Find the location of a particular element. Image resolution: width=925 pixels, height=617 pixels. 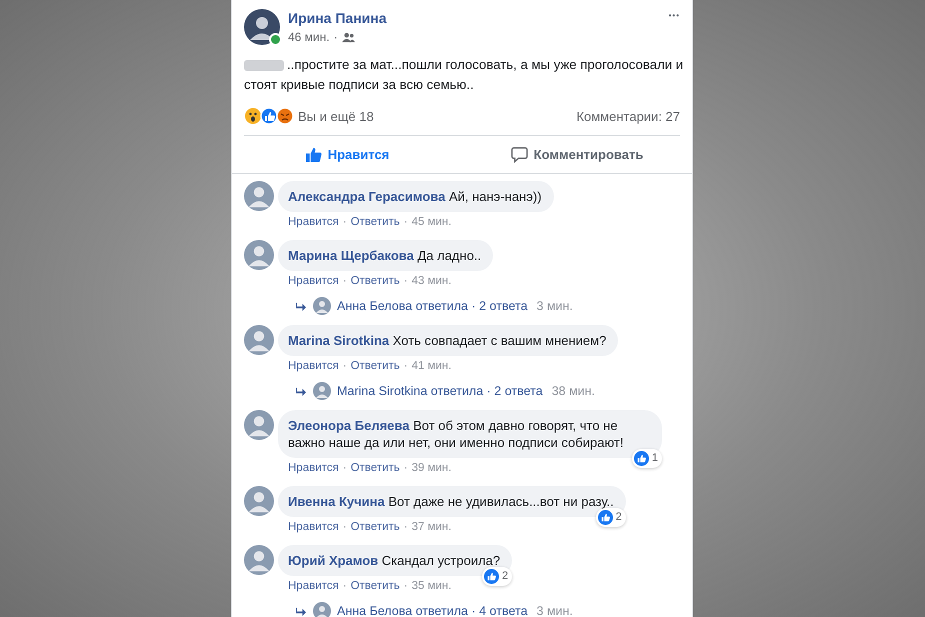

reactions-icon is located at coordinates (269, 116).